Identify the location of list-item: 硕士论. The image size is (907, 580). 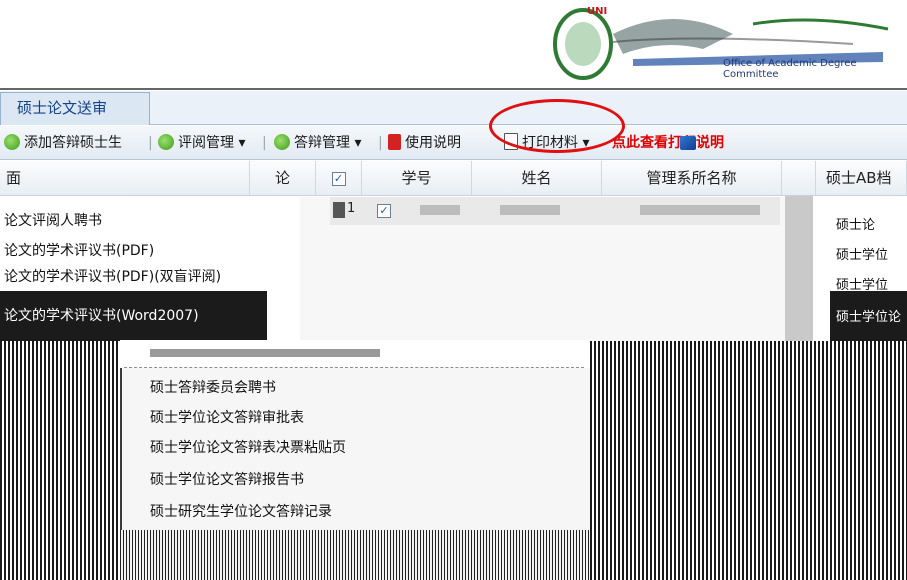
(856, 225).